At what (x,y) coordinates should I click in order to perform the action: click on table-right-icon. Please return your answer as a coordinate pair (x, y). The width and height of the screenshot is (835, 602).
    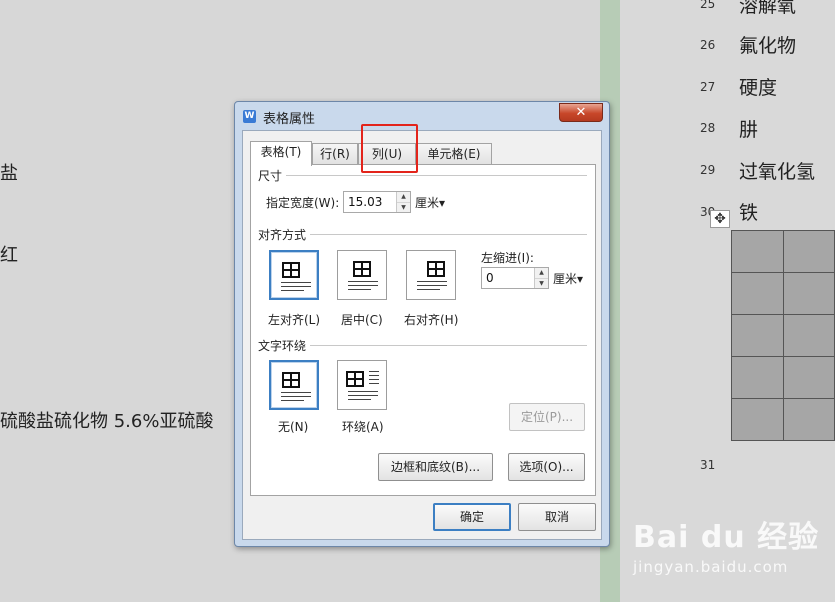
    Looking at the image, I should click on (436, 269).